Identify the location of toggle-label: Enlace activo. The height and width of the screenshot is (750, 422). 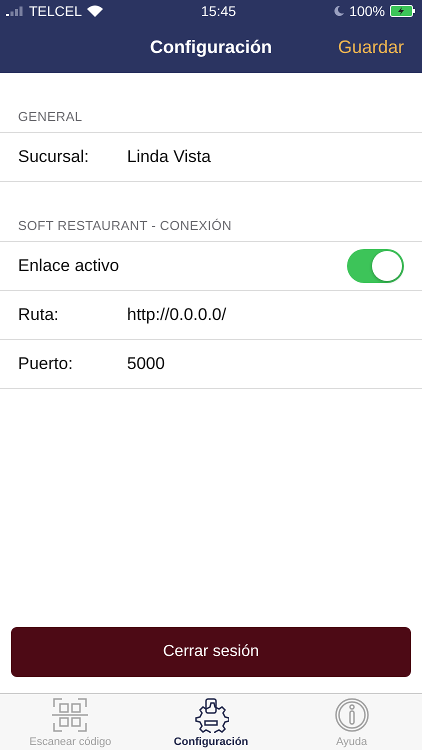
(69, 266).